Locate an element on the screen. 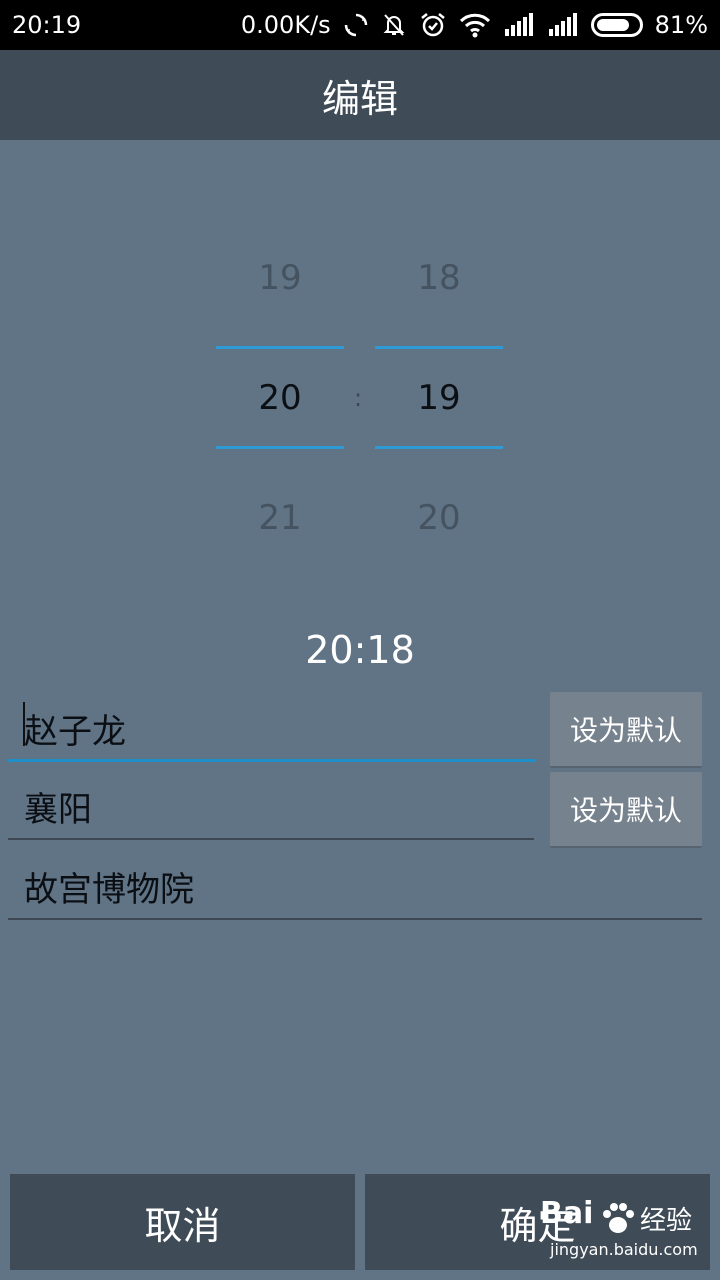 The height and width of the screenshot is (1280, 720). watermark-text: 经验 is located at coordinates (666, 1221).